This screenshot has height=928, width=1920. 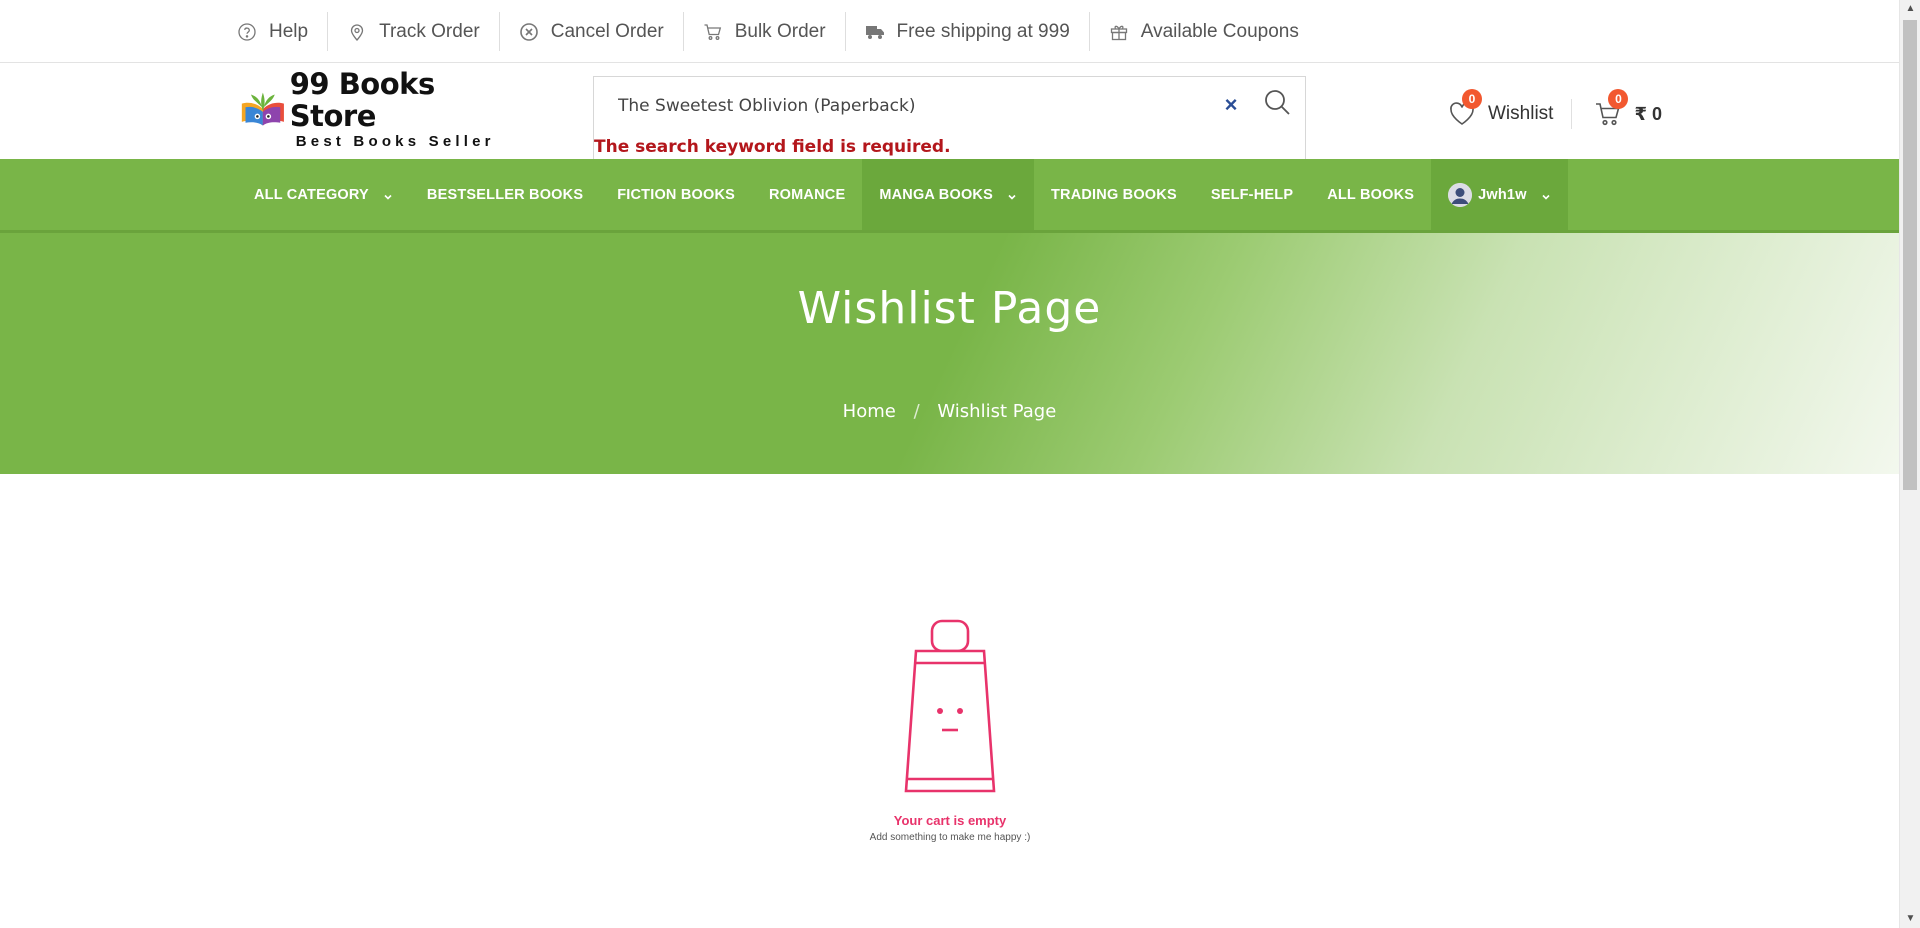 What do you see at coordinates (1231, 105) in the screenshot?
I see `clear-search-icon: ×` at bounding box center [1231, 105].